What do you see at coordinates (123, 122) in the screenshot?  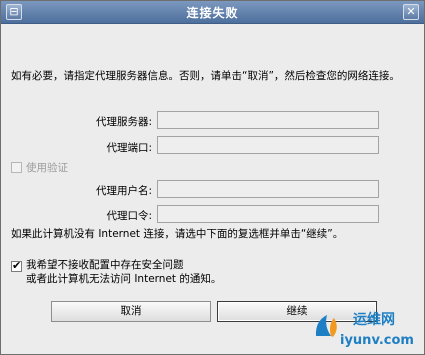 I see `proxy-server-label: 代理服务器:` at bounding box center [123, 122].